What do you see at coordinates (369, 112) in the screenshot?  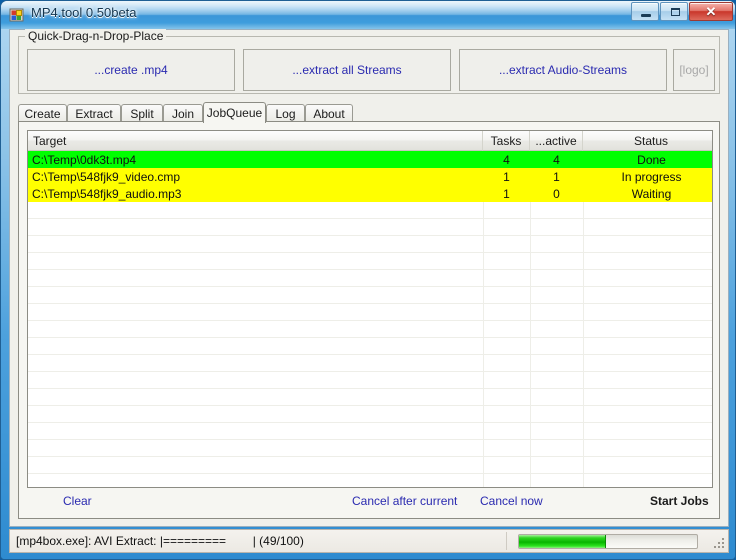 I see `tab-strip: Create Extract Split Join JobQueue Log About` at bounding box center [369, 112].